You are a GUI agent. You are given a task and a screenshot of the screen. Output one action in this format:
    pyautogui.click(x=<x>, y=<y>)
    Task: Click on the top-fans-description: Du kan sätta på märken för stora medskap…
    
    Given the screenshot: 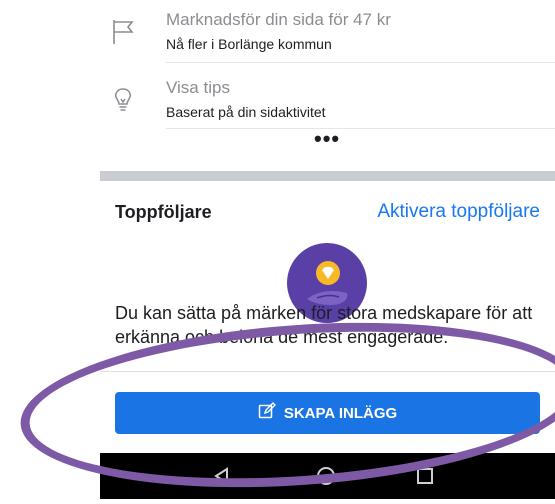 What is the action you would take?
    pyautogui.click(x=324, y=325)
    